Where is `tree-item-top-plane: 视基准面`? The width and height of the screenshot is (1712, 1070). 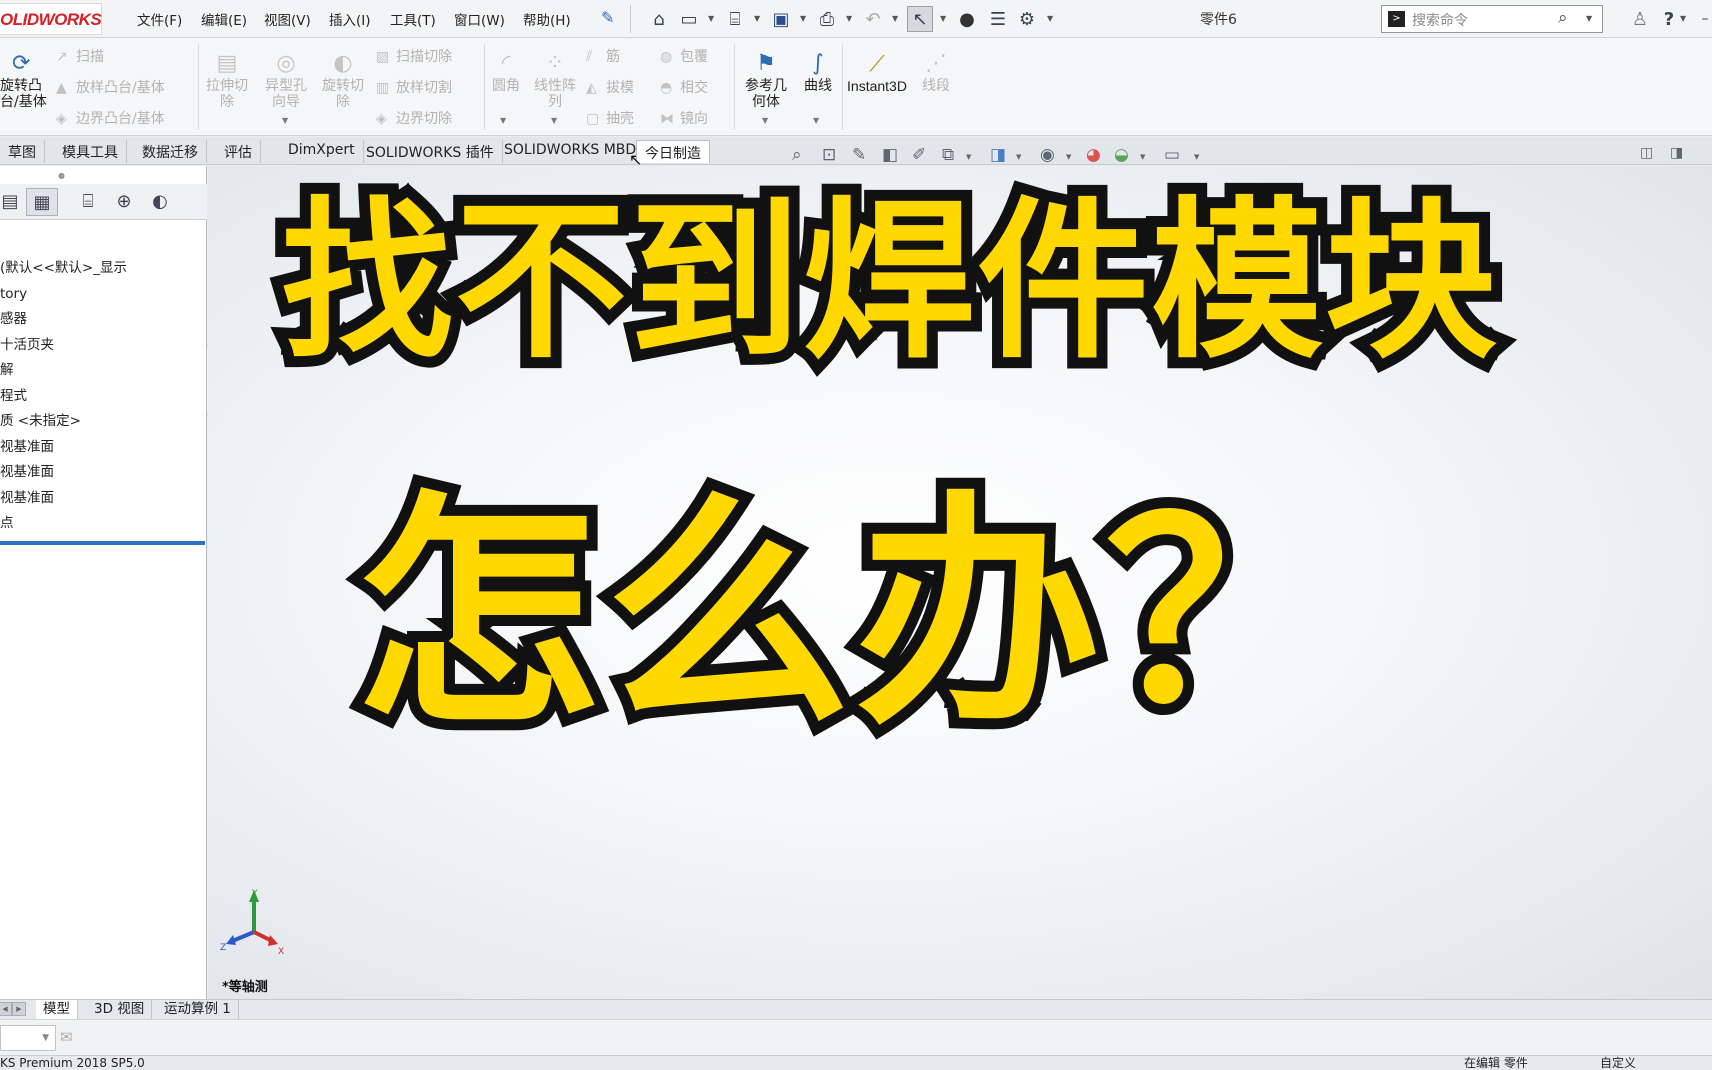 tree-item-top-plane: 视基准面 is located at coordinates (103, 473).